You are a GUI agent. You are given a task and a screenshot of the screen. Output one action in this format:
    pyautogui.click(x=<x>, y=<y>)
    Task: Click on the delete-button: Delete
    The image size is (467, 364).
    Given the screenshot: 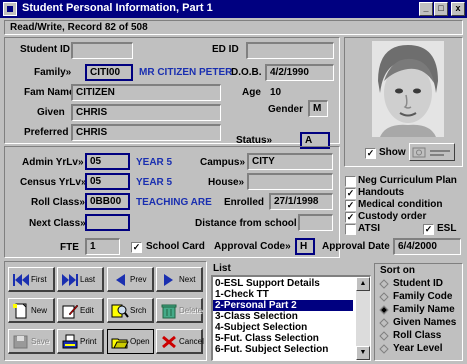 What is the action you would take?
    pyautogui.click(x=179, y=310)
    